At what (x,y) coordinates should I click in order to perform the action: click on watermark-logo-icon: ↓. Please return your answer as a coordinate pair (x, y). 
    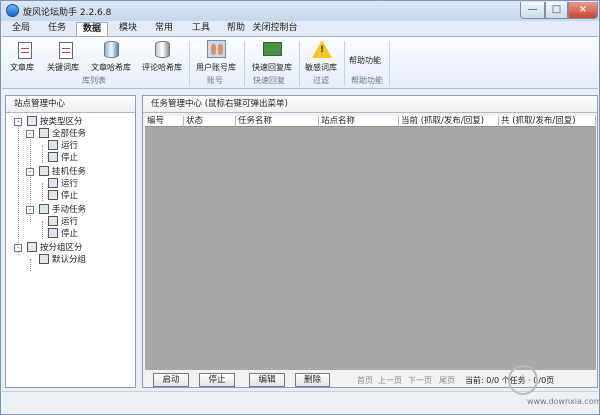
    Looking at the image, I should click on (523, 380).